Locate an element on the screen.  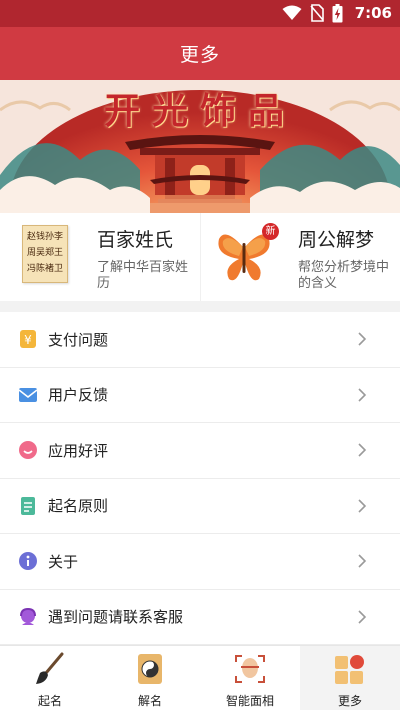
bottom-tab-bar: 起名 解名 智能面相 更多 is located at coordinates (200, 677).